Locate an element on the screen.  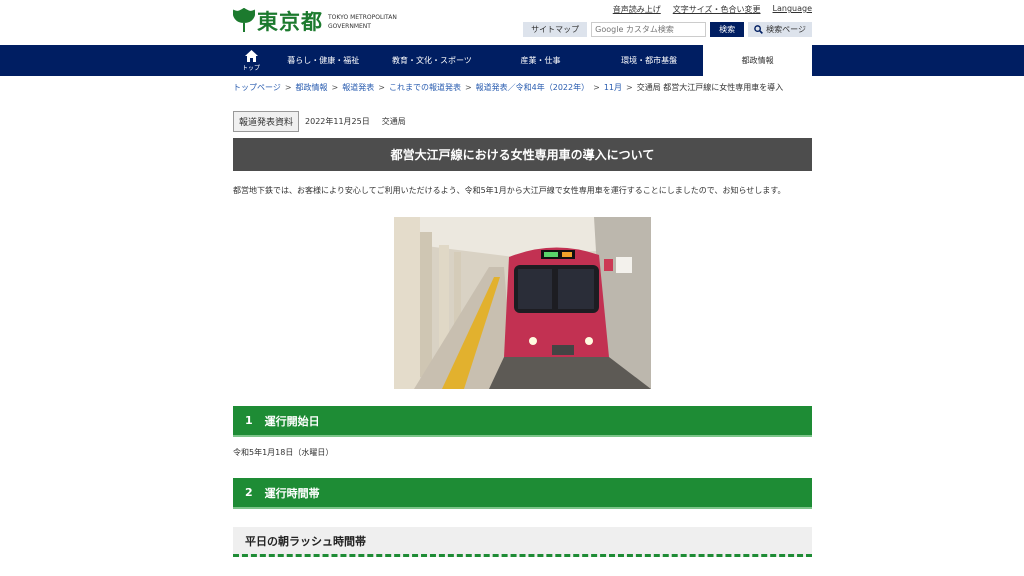
home-icon is located at coordinates (251, 55).